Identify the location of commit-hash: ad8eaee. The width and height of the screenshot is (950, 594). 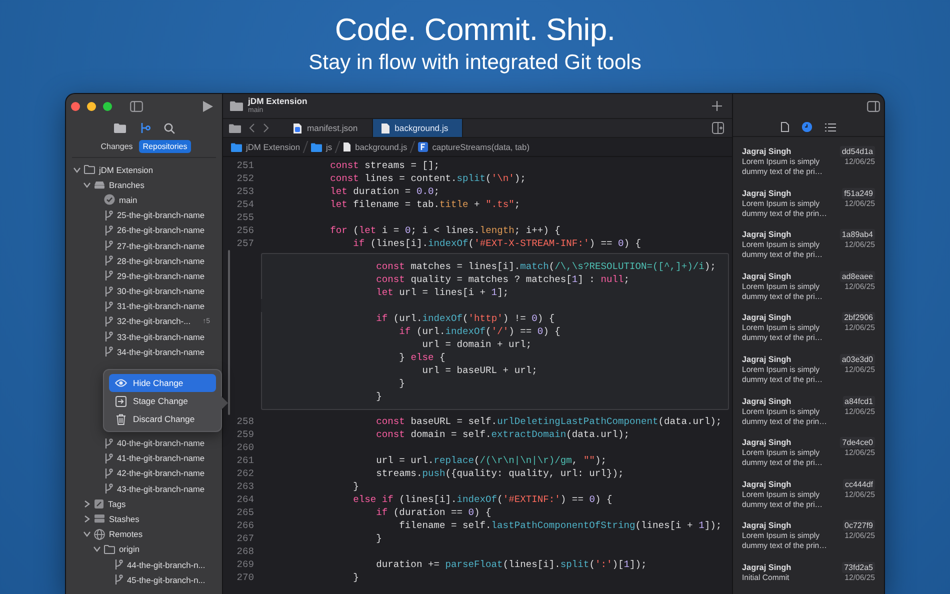
(857, 276).